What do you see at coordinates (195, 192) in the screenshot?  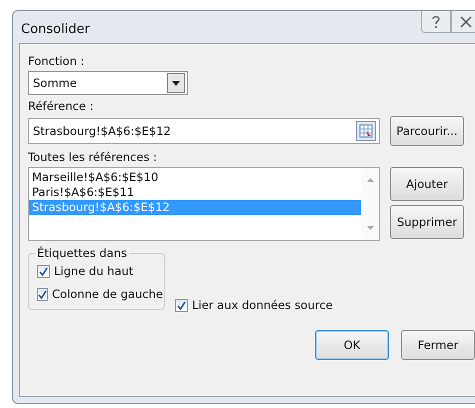 I see `list-item: Paris!$A$6:$E$11` at bounding box center [195, 192].